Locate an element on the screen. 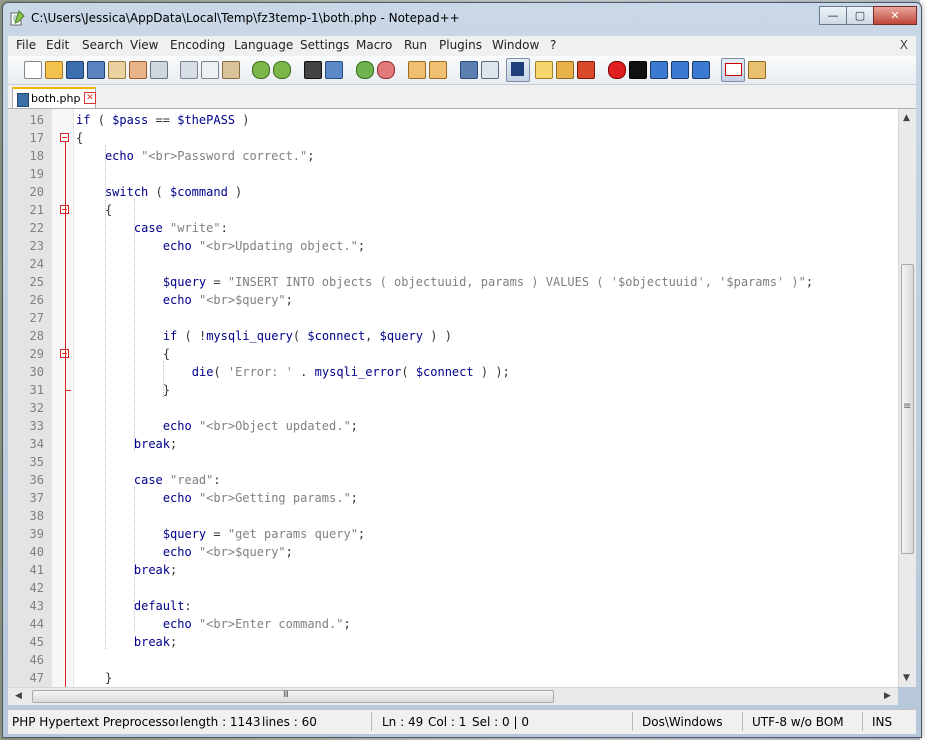  horizontal-scrollbar: ◀ III ▶ is located at coordinates (453, 696).